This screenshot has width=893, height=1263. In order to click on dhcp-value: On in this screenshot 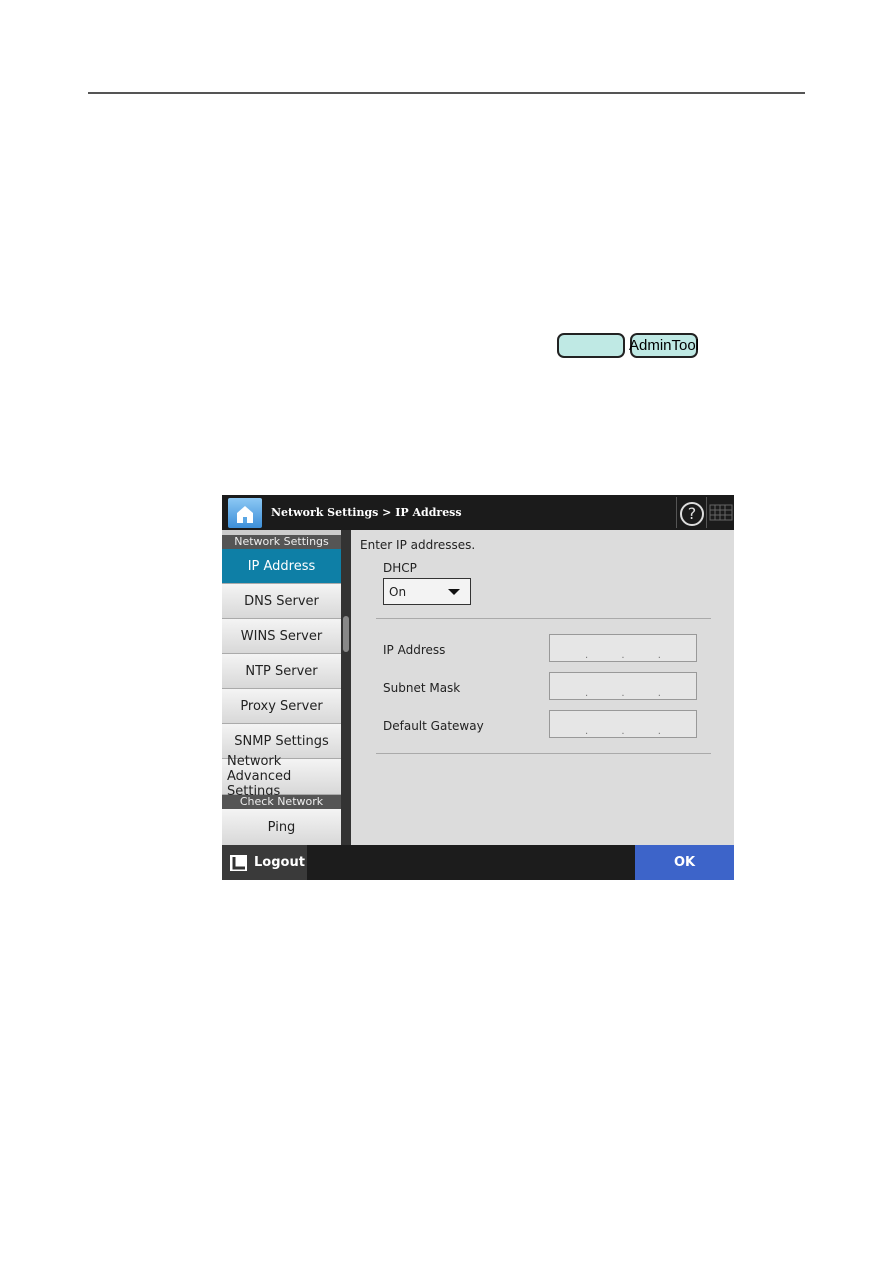, I will do `click(398, 591)`.